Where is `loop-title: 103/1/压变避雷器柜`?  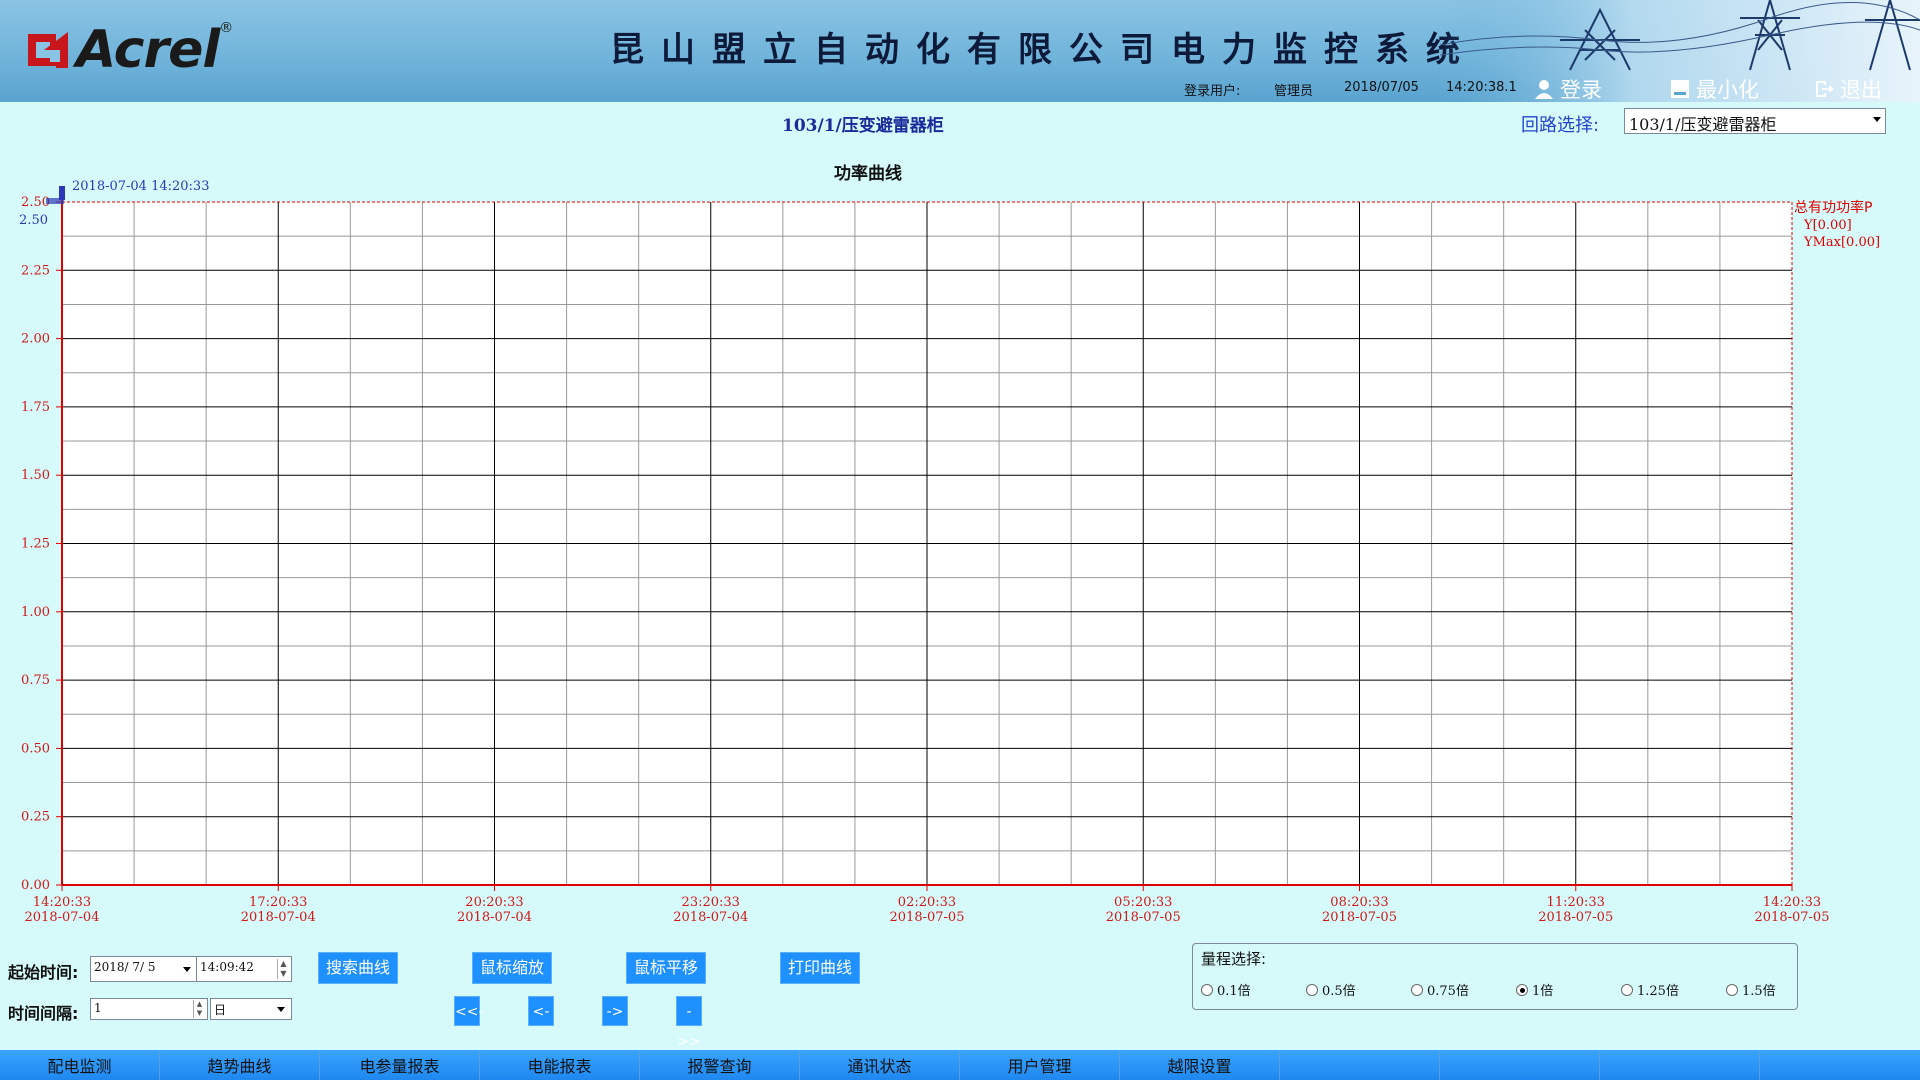
loop-title: 103/1/压变避雷器柜 is located at coordinates (863, 126).